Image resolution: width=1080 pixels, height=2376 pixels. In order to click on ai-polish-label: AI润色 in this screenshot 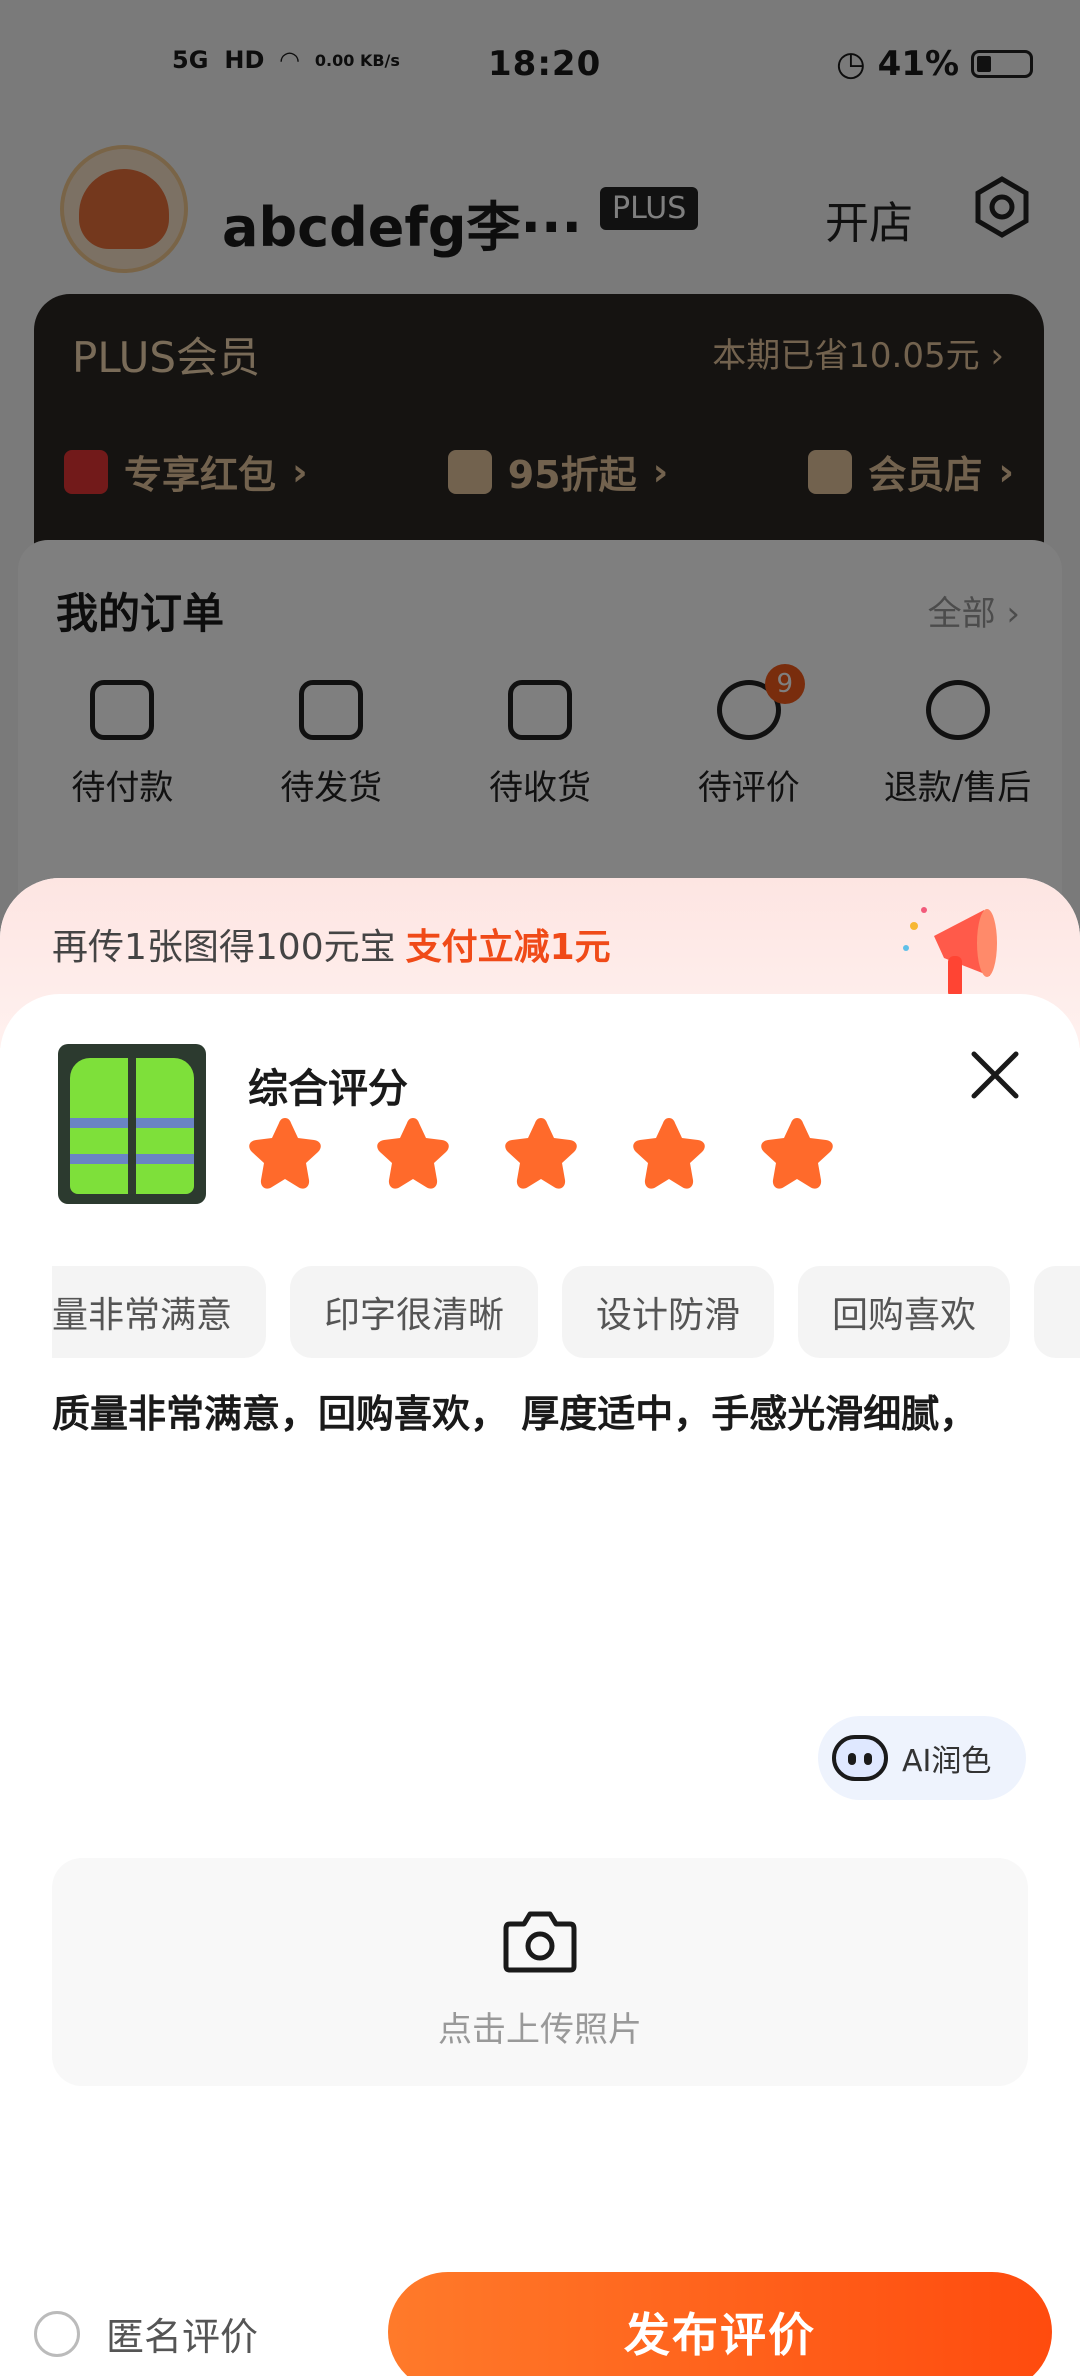, I will do `click(947, 1761)`.